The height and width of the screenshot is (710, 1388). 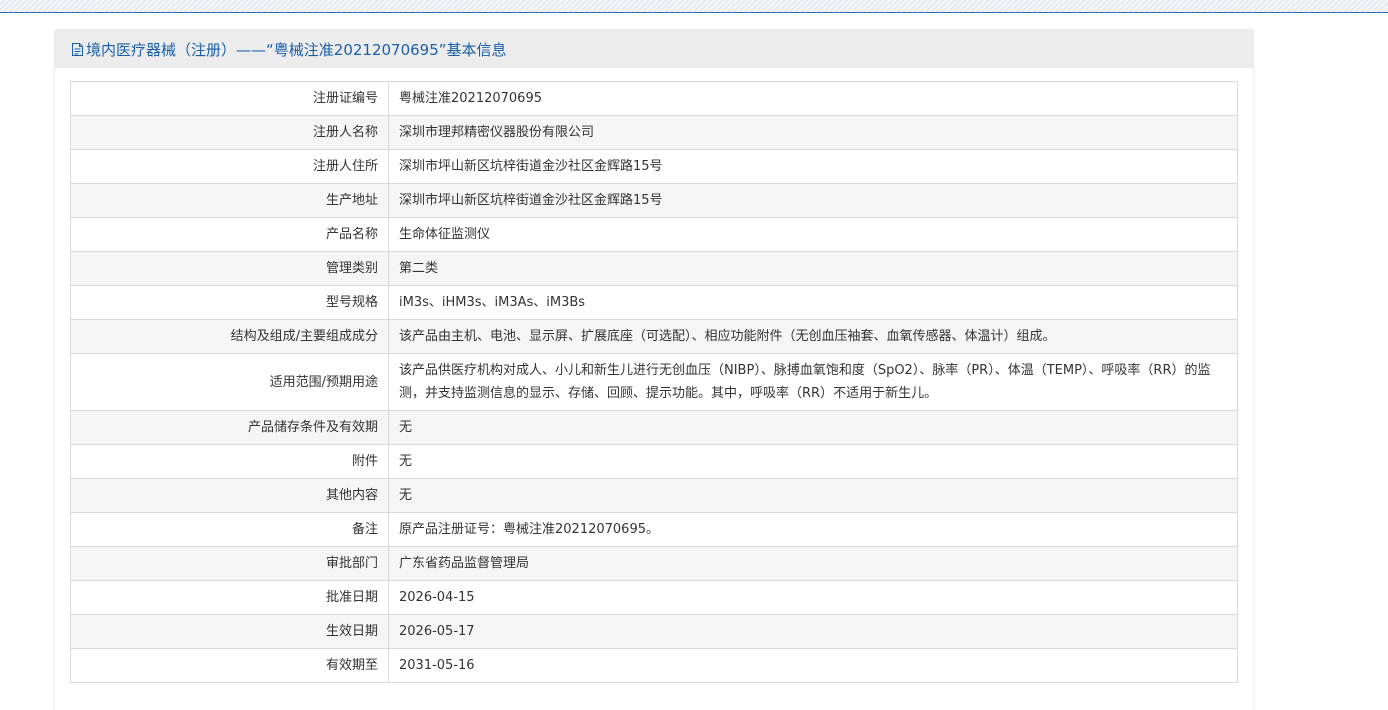 I want to click on table-row: 产品储存条件及有效期 无, so click(x=654, y=427).